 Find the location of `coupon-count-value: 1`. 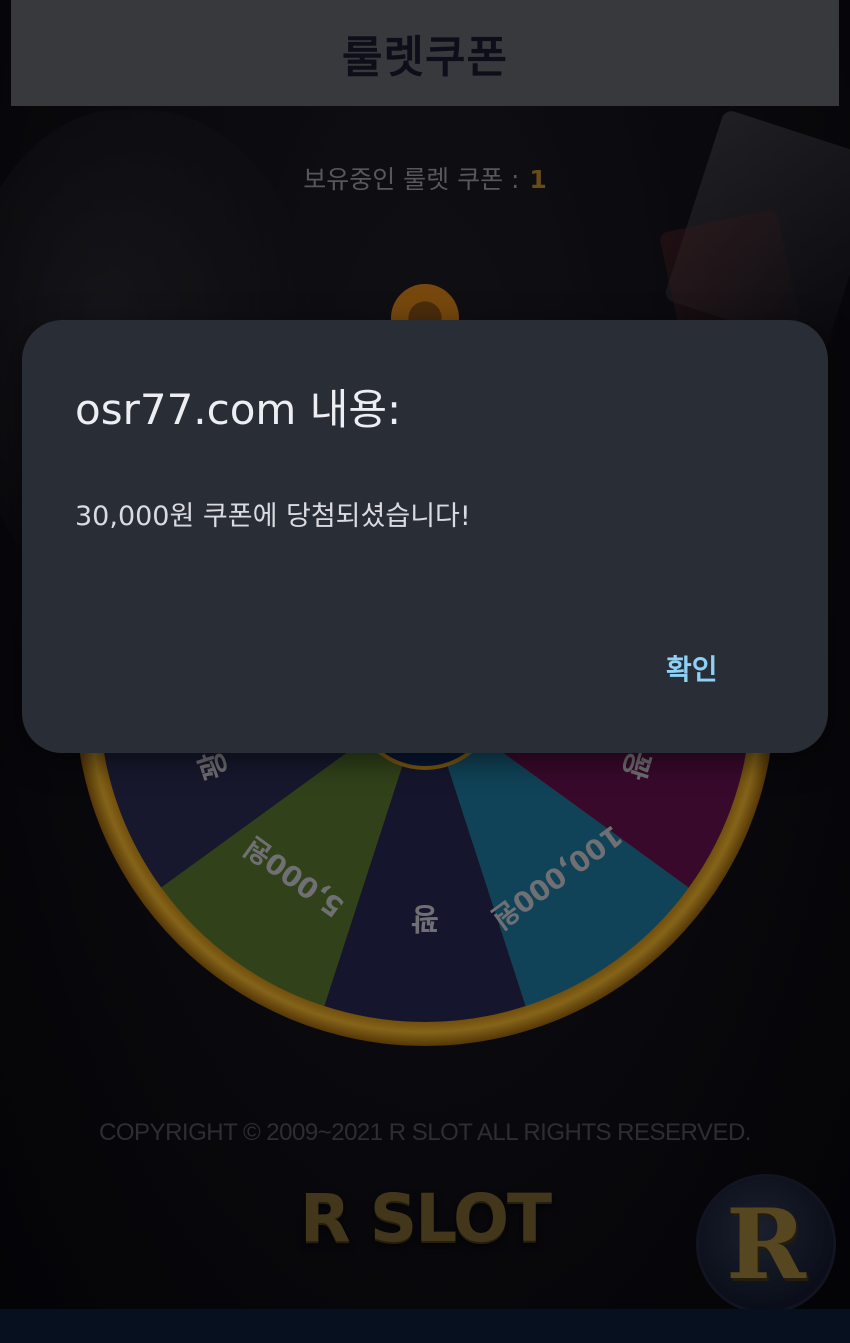

coupon-count-value: 1 is located at coordinates (538, 179).